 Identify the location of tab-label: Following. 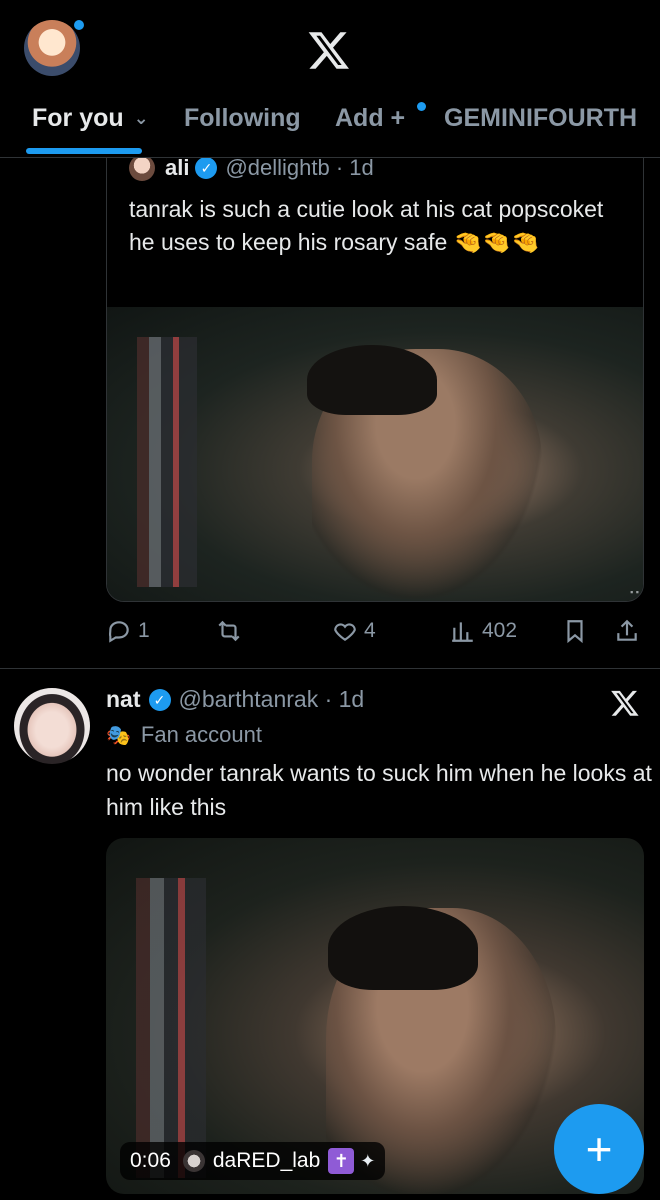
(242, 118).